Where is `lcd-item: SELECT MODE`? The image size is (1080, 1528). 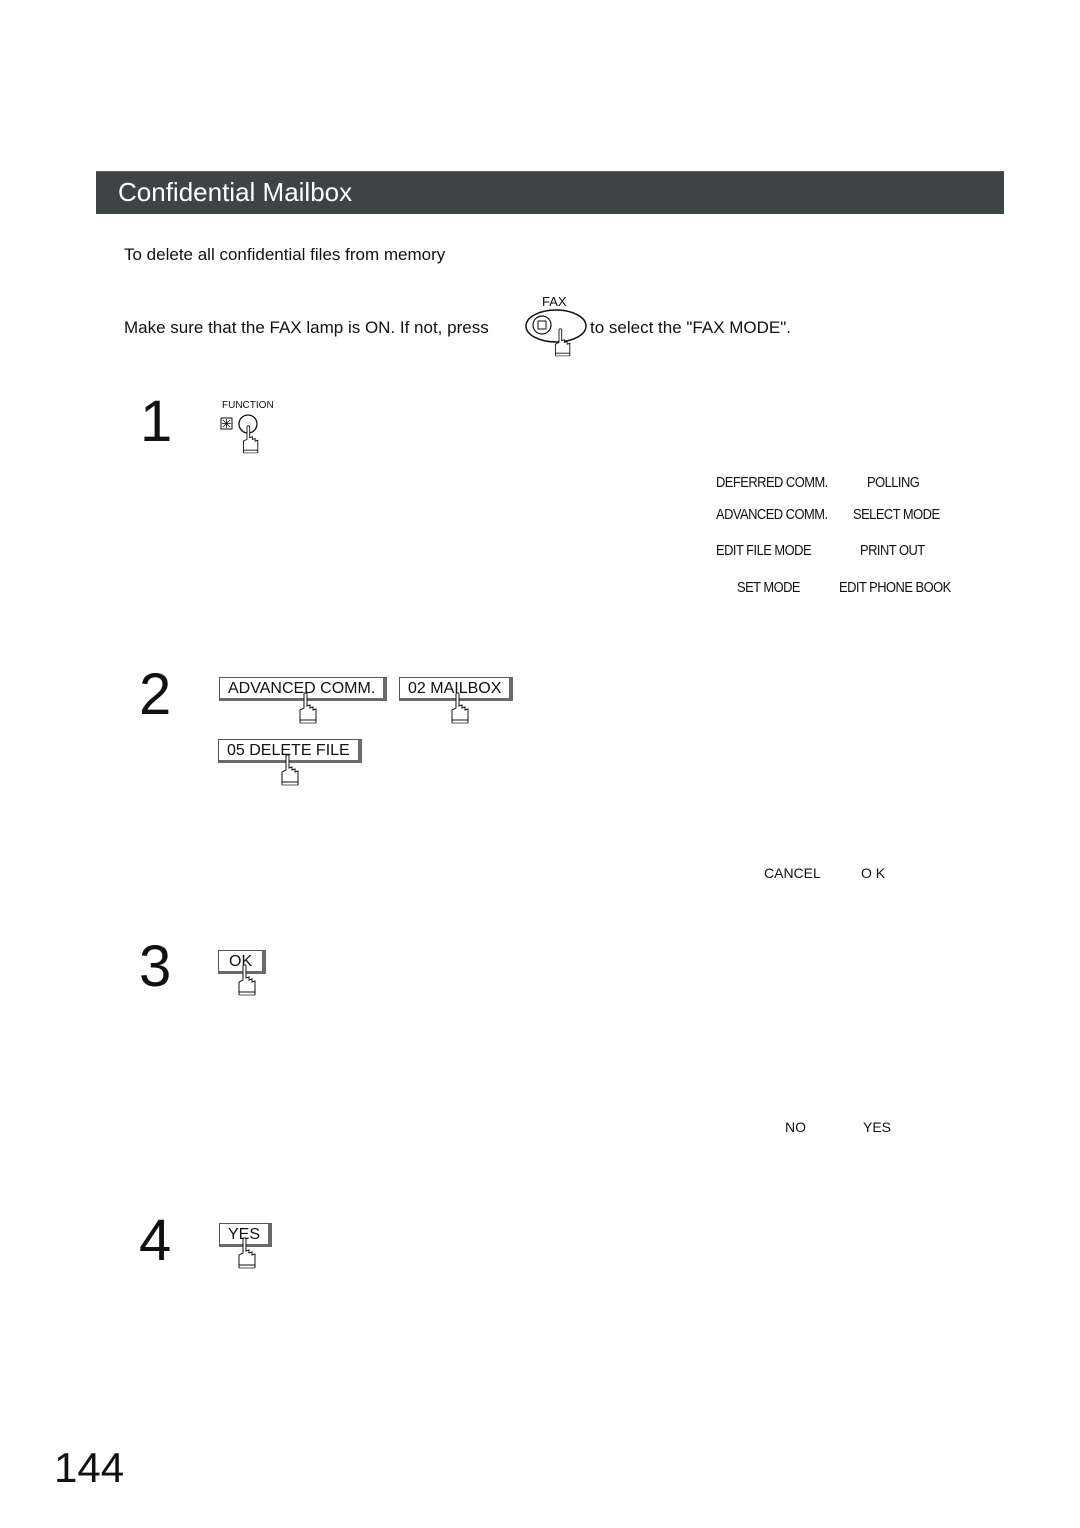 lcd-item: SELECT MODE is located at coordinates (896, 514).